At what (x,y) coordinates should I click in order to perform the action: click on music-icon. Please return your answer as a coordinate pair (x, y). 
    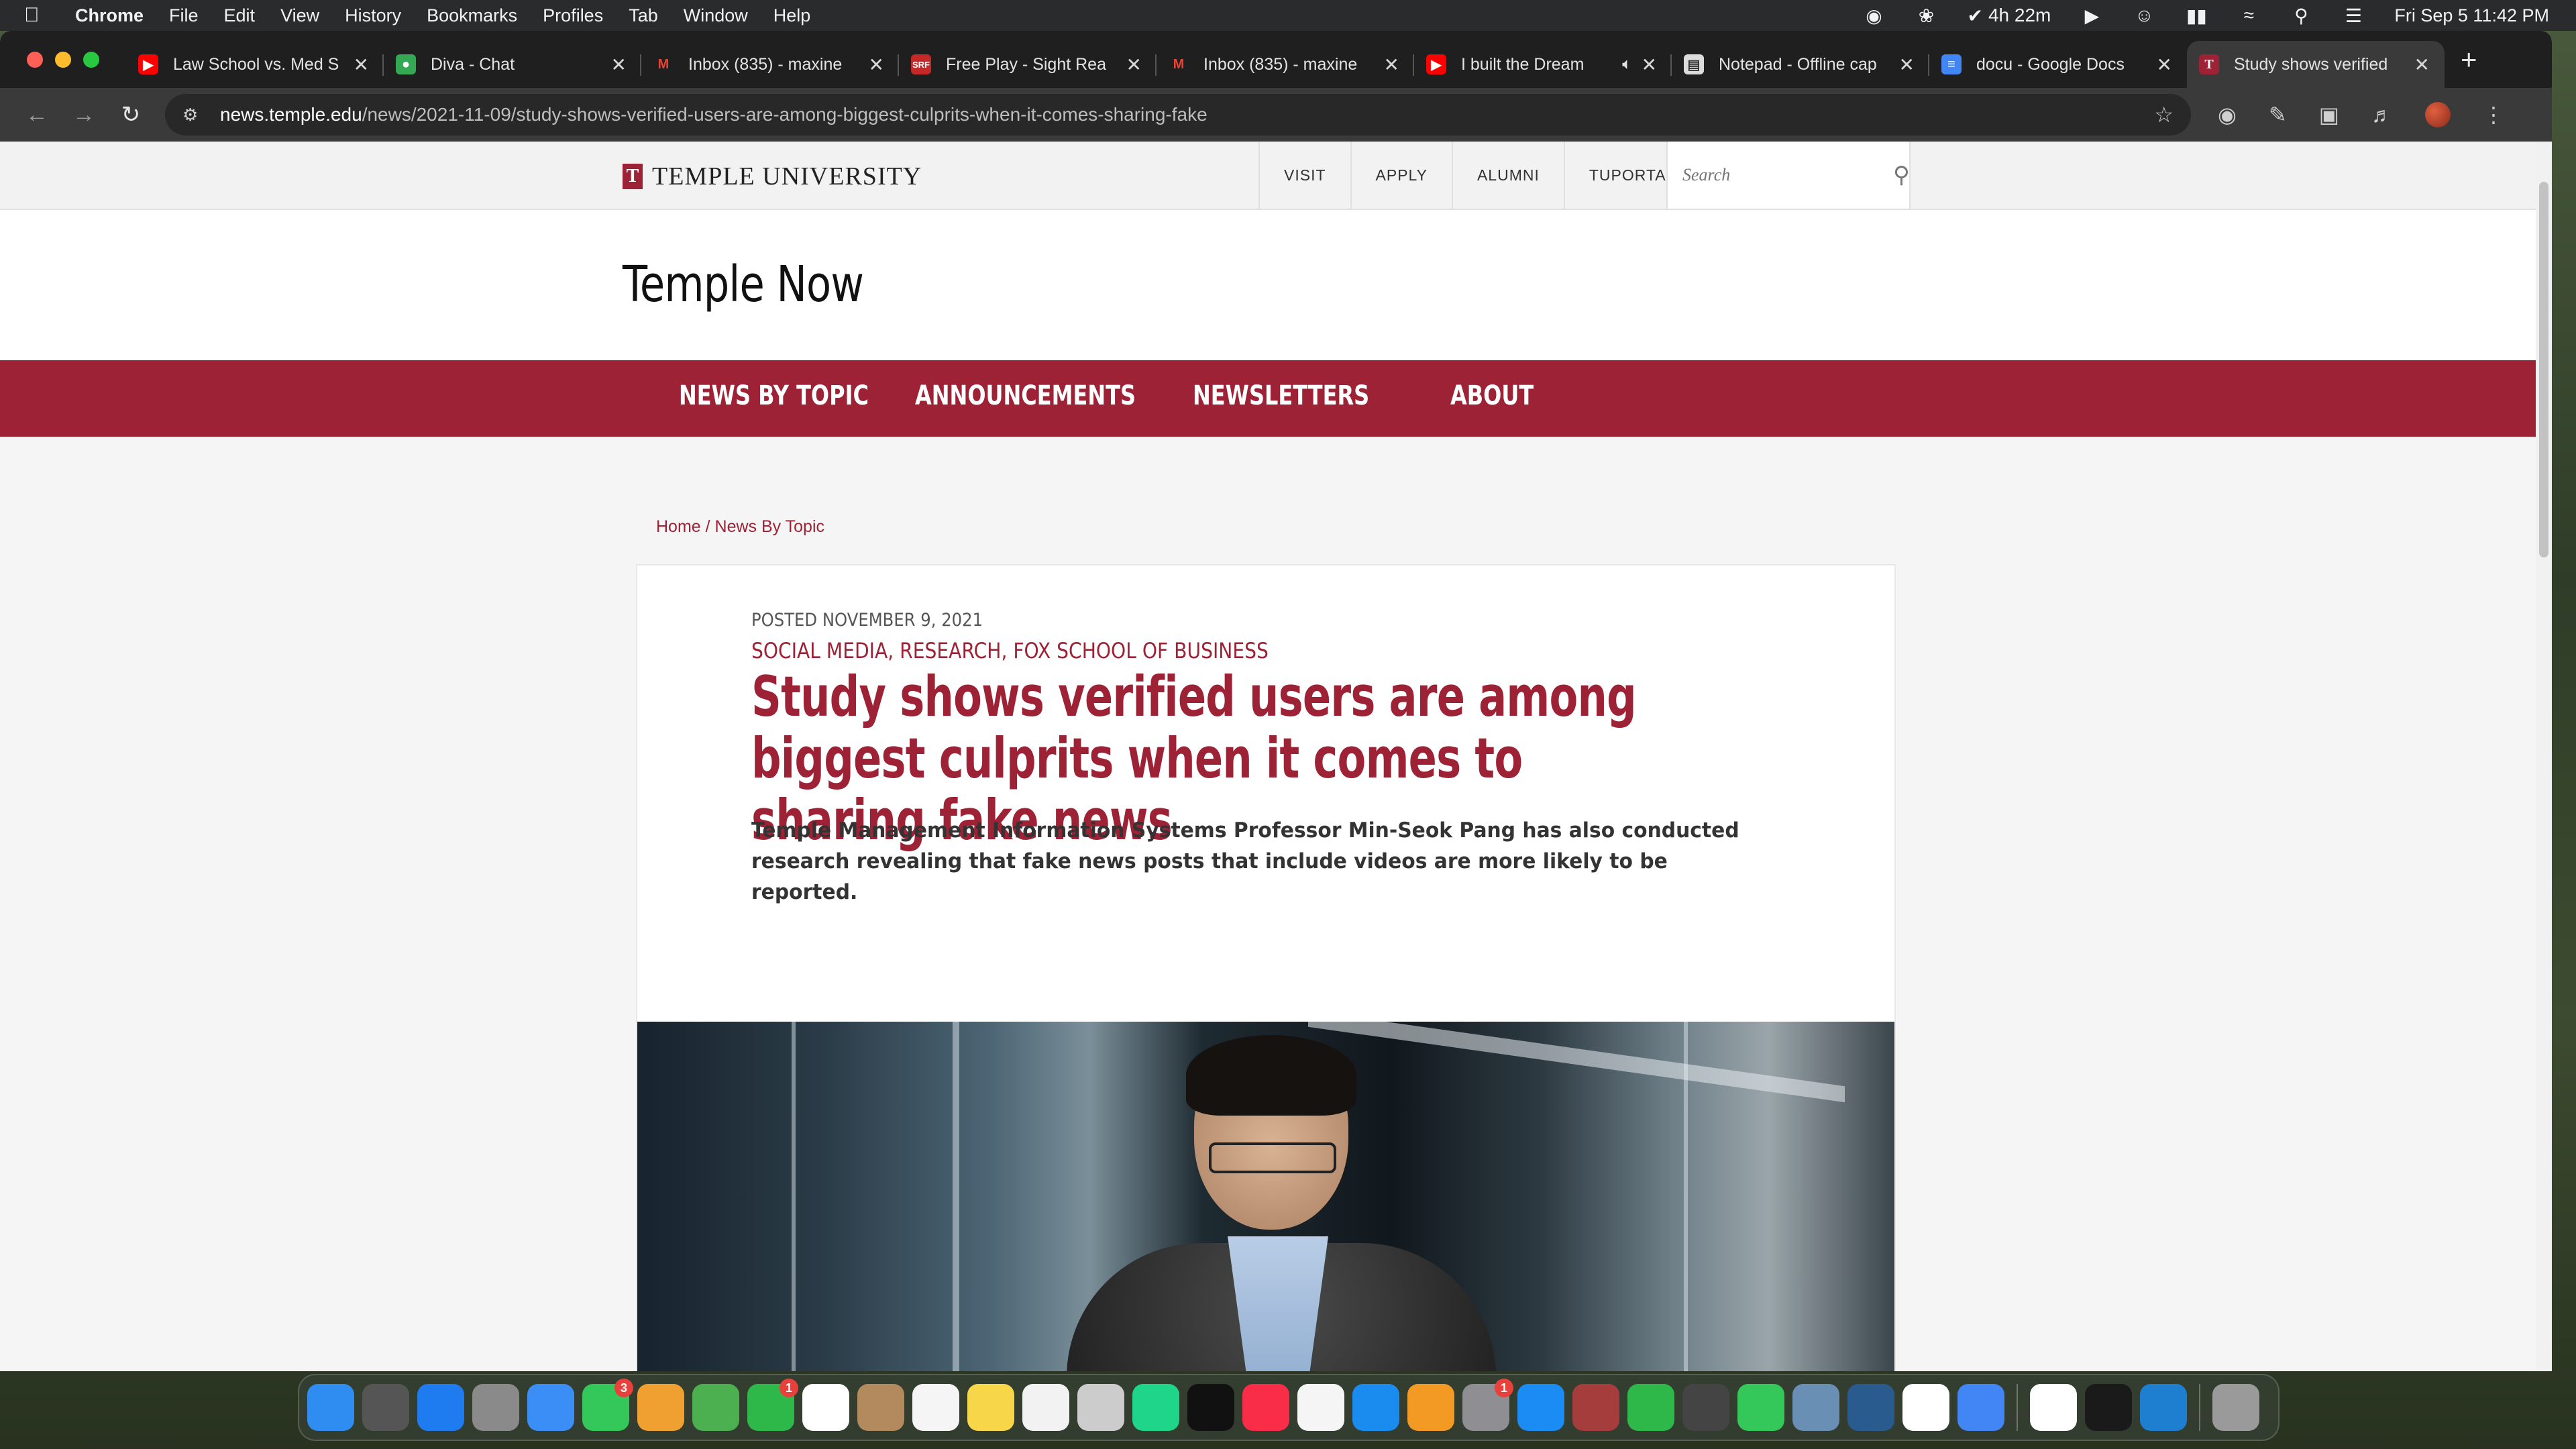
    Looking at the image, I should click on (1265, 1407).